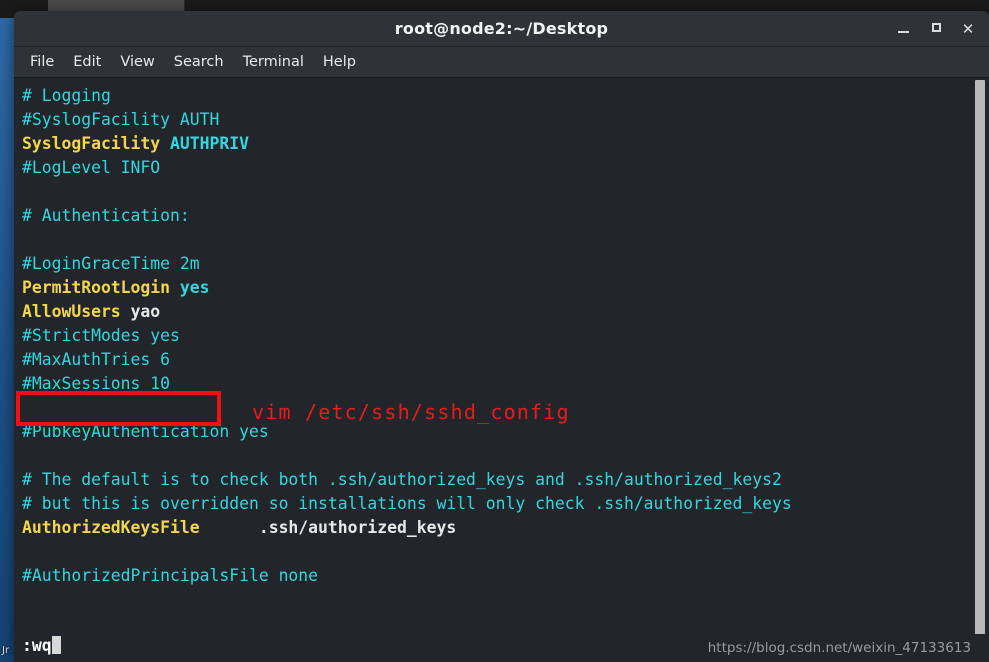 The height and width of the screenshot is (662, 989). I want to click on editor-line-segment: #MaxAuthTries 6, so click(96, 359).